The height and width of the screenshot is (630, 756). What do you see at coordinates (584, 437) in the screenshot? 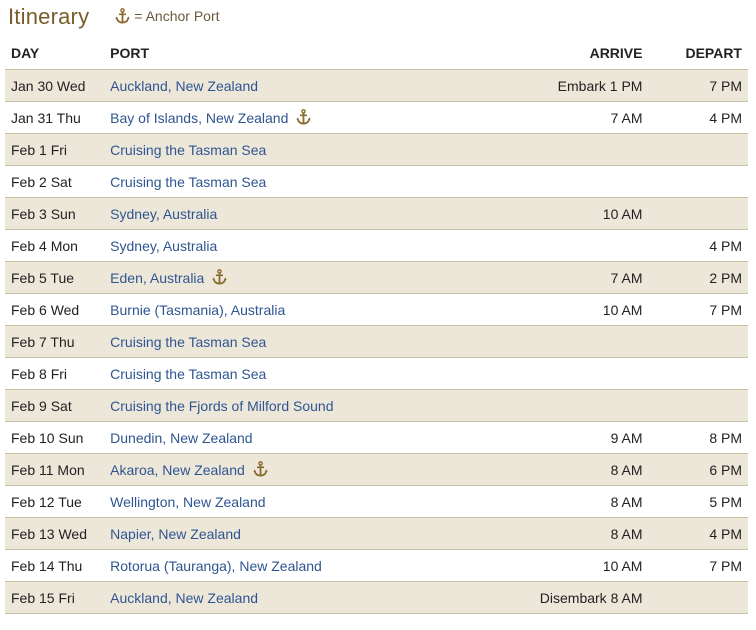
I see `cell-arrive: 9 AM` at bounding box center [584, 437].